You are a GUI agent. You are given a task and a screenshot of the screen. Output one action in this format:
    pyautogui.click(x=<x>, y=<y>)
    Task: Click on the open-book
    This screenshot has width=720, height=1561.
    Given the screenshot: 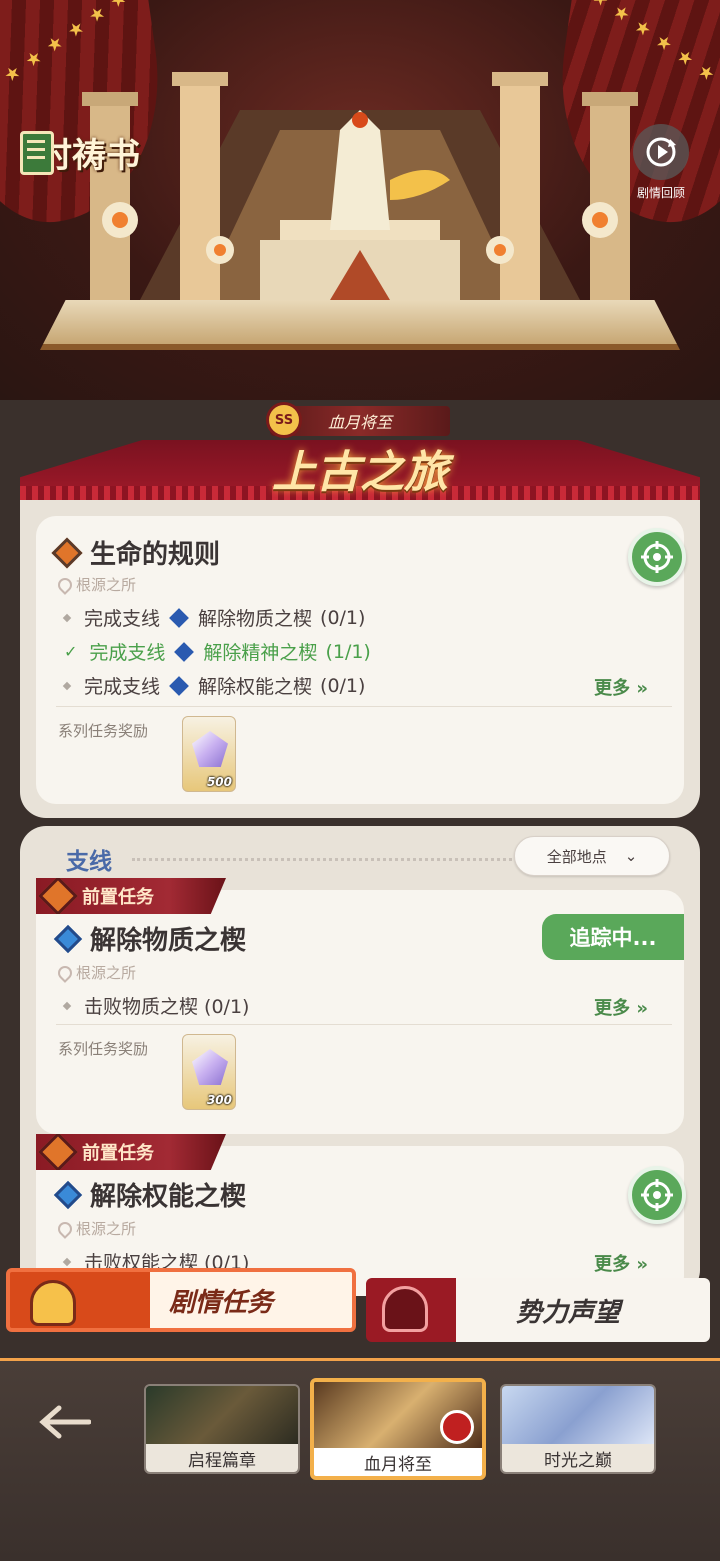 What is the action you would take?
    pyautogui.click(x=360, y=325)
    